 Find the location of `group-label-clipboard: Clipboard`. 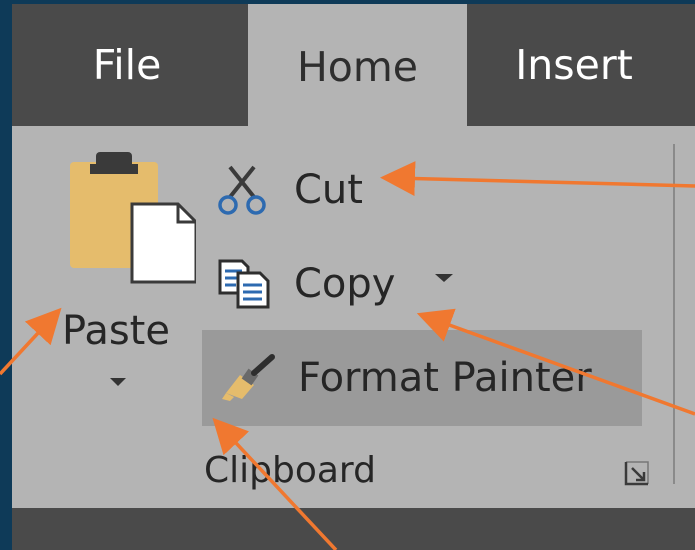

group-label-clipboard: Clipboard is located at coordinates (290, 470).